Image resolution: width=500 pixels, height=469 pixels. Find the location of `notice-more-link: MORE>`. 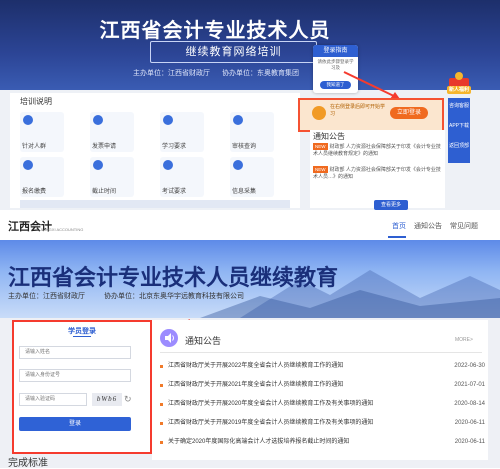

notice-more-link: MORE> is located at coordinates (464, 340).